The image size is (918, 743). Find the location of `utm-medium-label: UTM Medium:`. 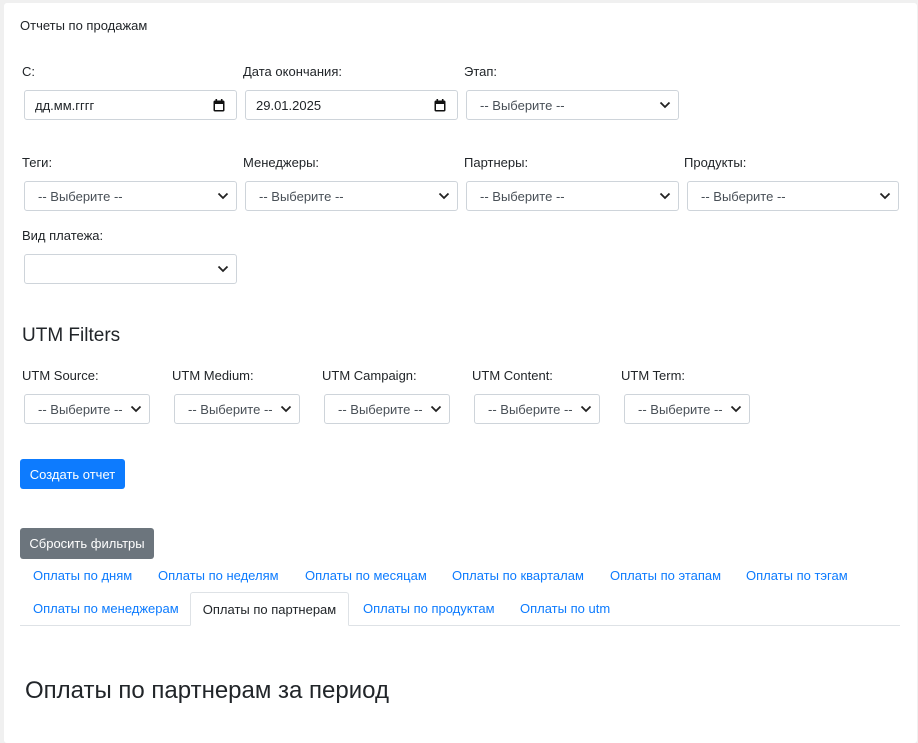

utm-medium-label: UTM Medium: is located at coordinates (213, 375).